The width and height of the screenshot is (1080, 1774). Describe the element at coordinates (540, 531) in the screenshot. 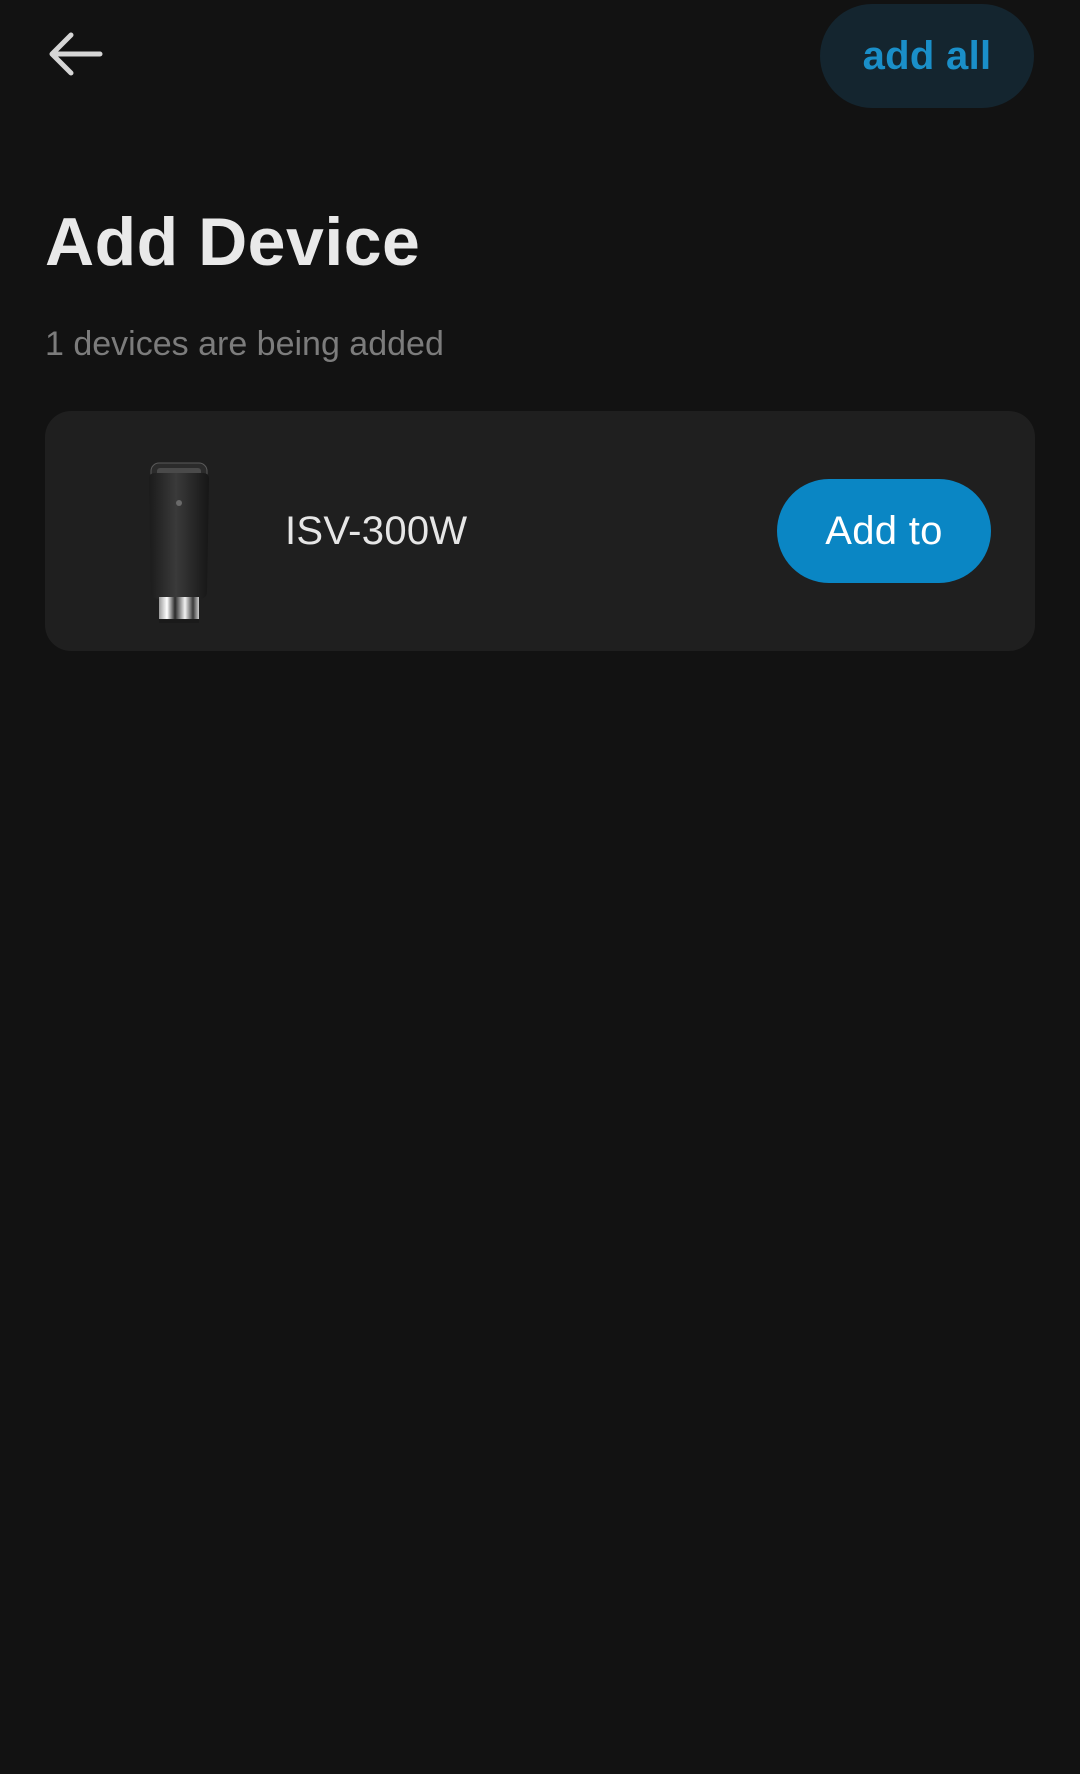

I see `device-card: ISV-300W Add to` at that location.